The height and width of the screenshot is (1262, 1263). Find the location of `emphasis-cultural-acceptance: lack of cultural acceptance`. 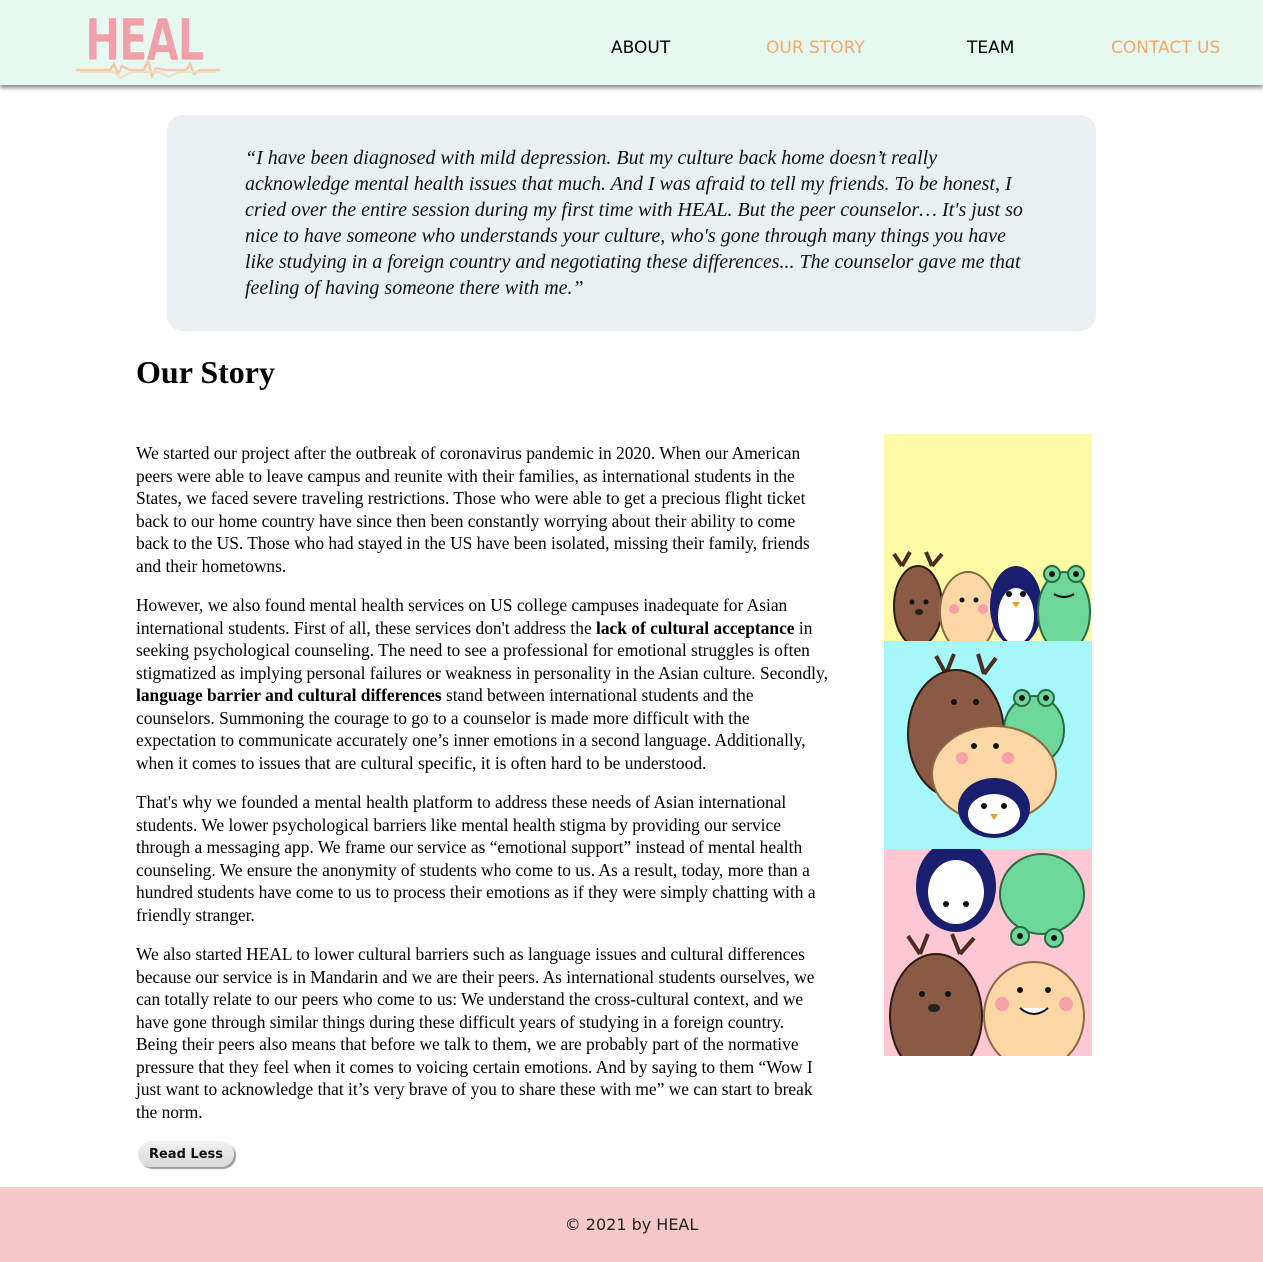

emphasis-cultural-acceptance: lack of cultural acceptance is located at coordinates (695, 627).